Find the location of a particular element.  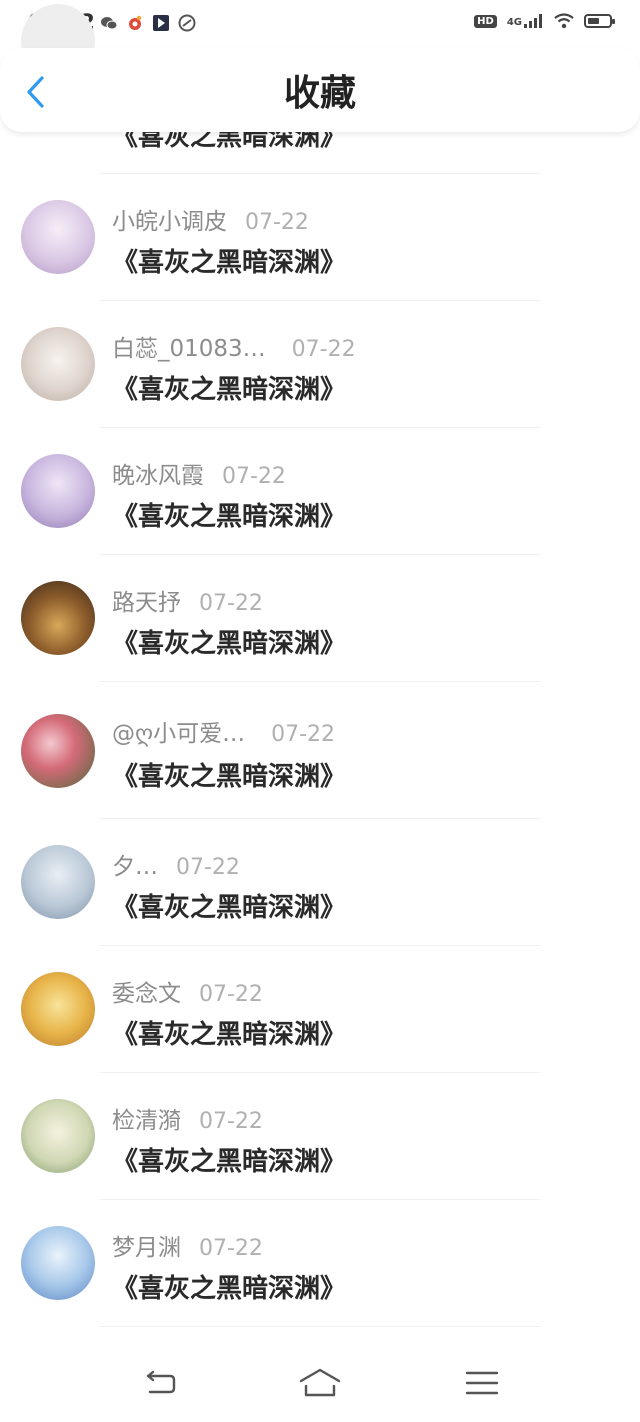

item-meta: 路天抒 07-22 is located at coordinates (187, 600).